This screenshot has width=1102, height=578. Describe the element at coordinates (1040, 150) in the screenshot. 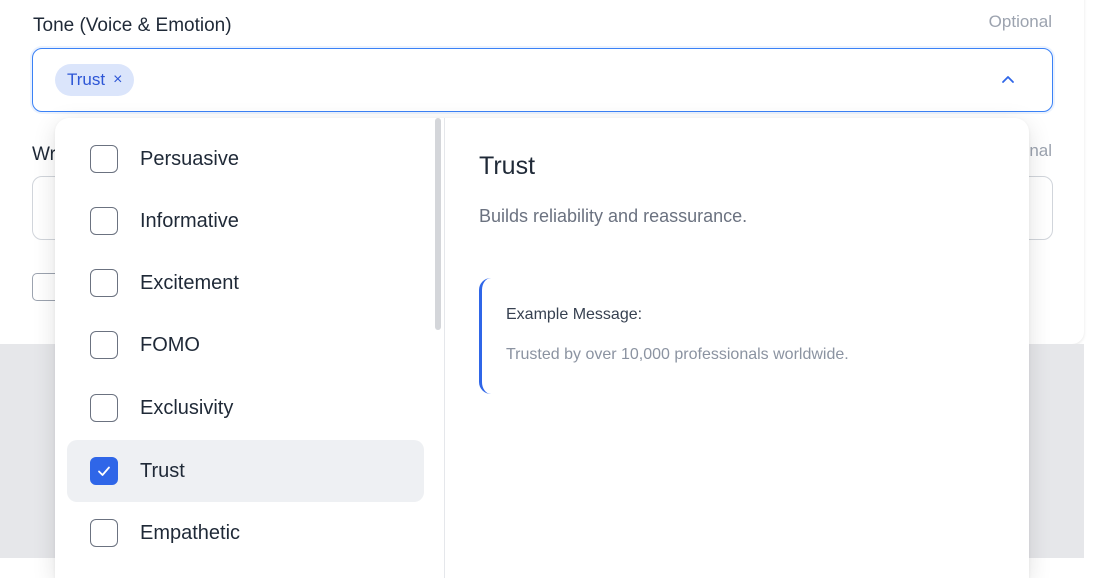

I see `writing-optional-label: nal` at that location.